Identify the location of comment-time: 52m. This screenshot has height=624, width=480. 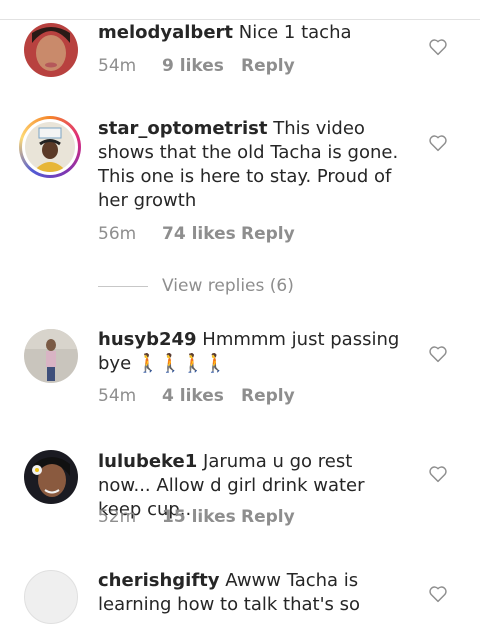
(117, 517).